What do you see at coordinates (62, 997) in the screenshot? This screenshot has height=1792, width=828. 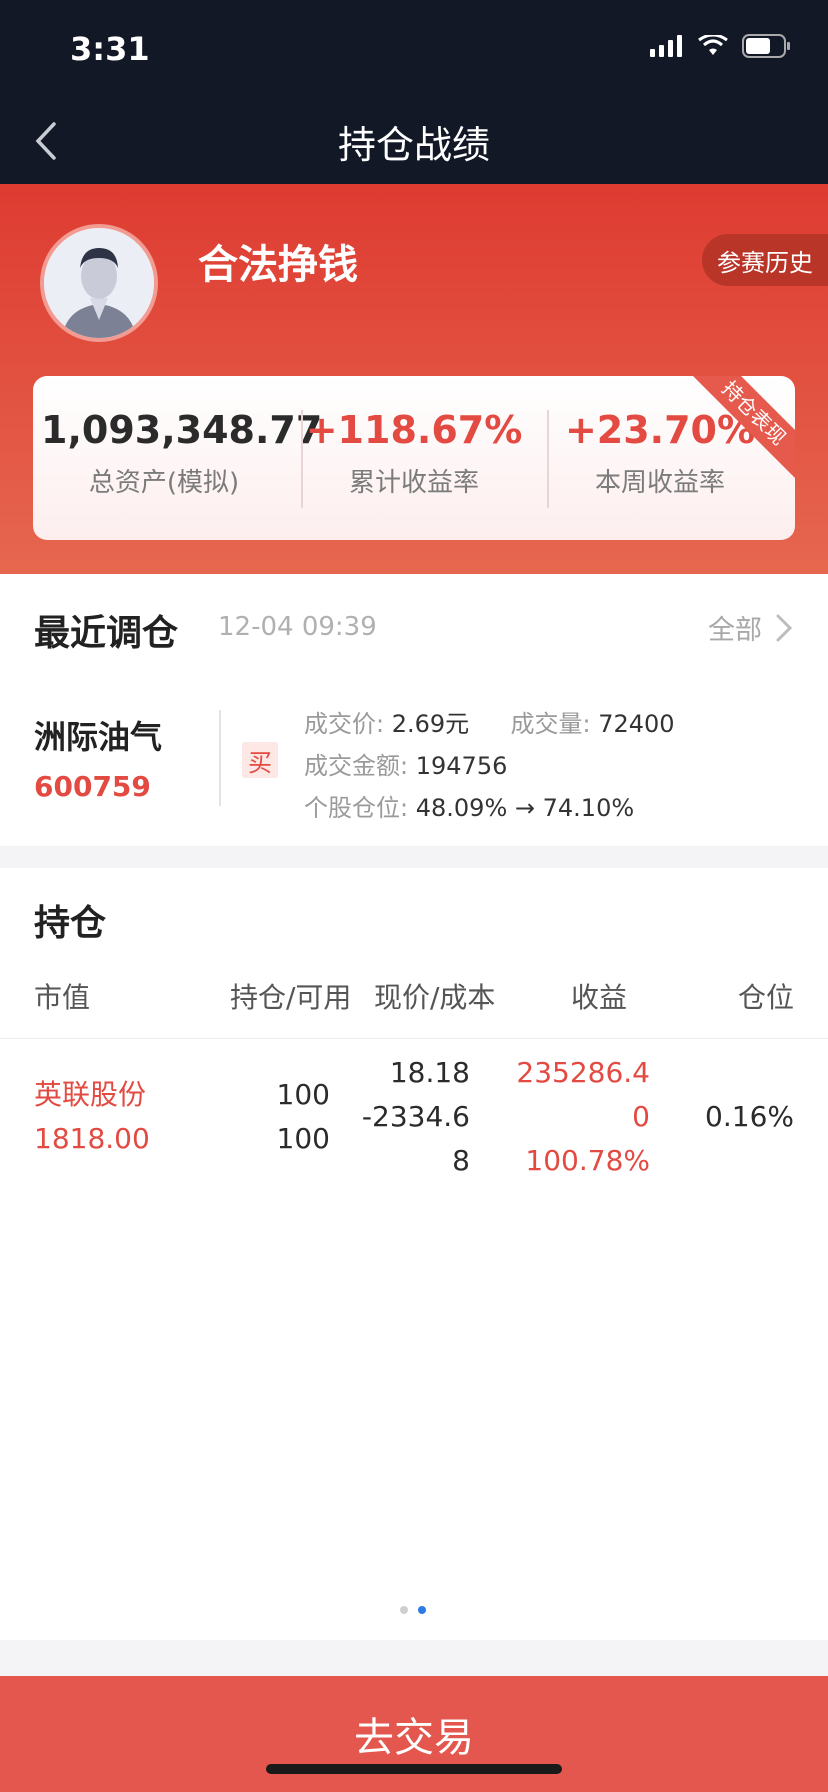 I see `col-header-market-value: 市值` at bounding box center [62, 997].